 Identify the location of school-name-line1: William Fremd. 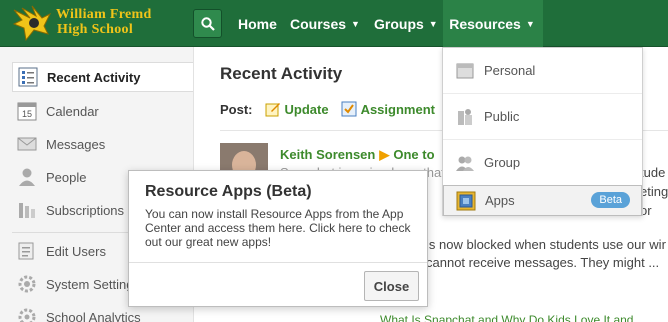
(104, 14).